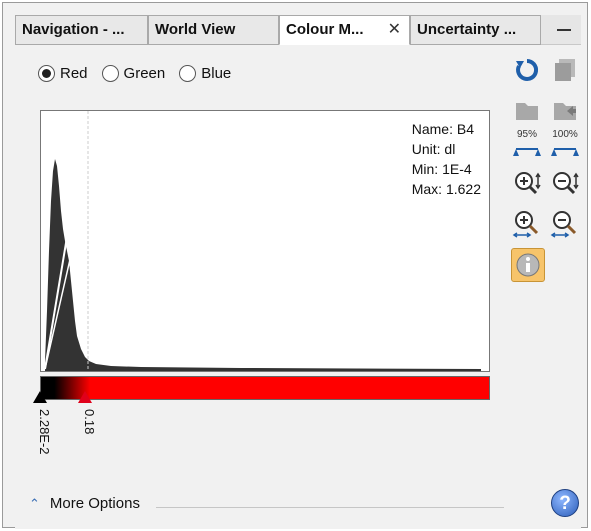 This screenshot has width=591, height=531. What do you see at coordinates (40, 397) in the screenshot?
I see `black-slider` at bounding box center [40, 397].